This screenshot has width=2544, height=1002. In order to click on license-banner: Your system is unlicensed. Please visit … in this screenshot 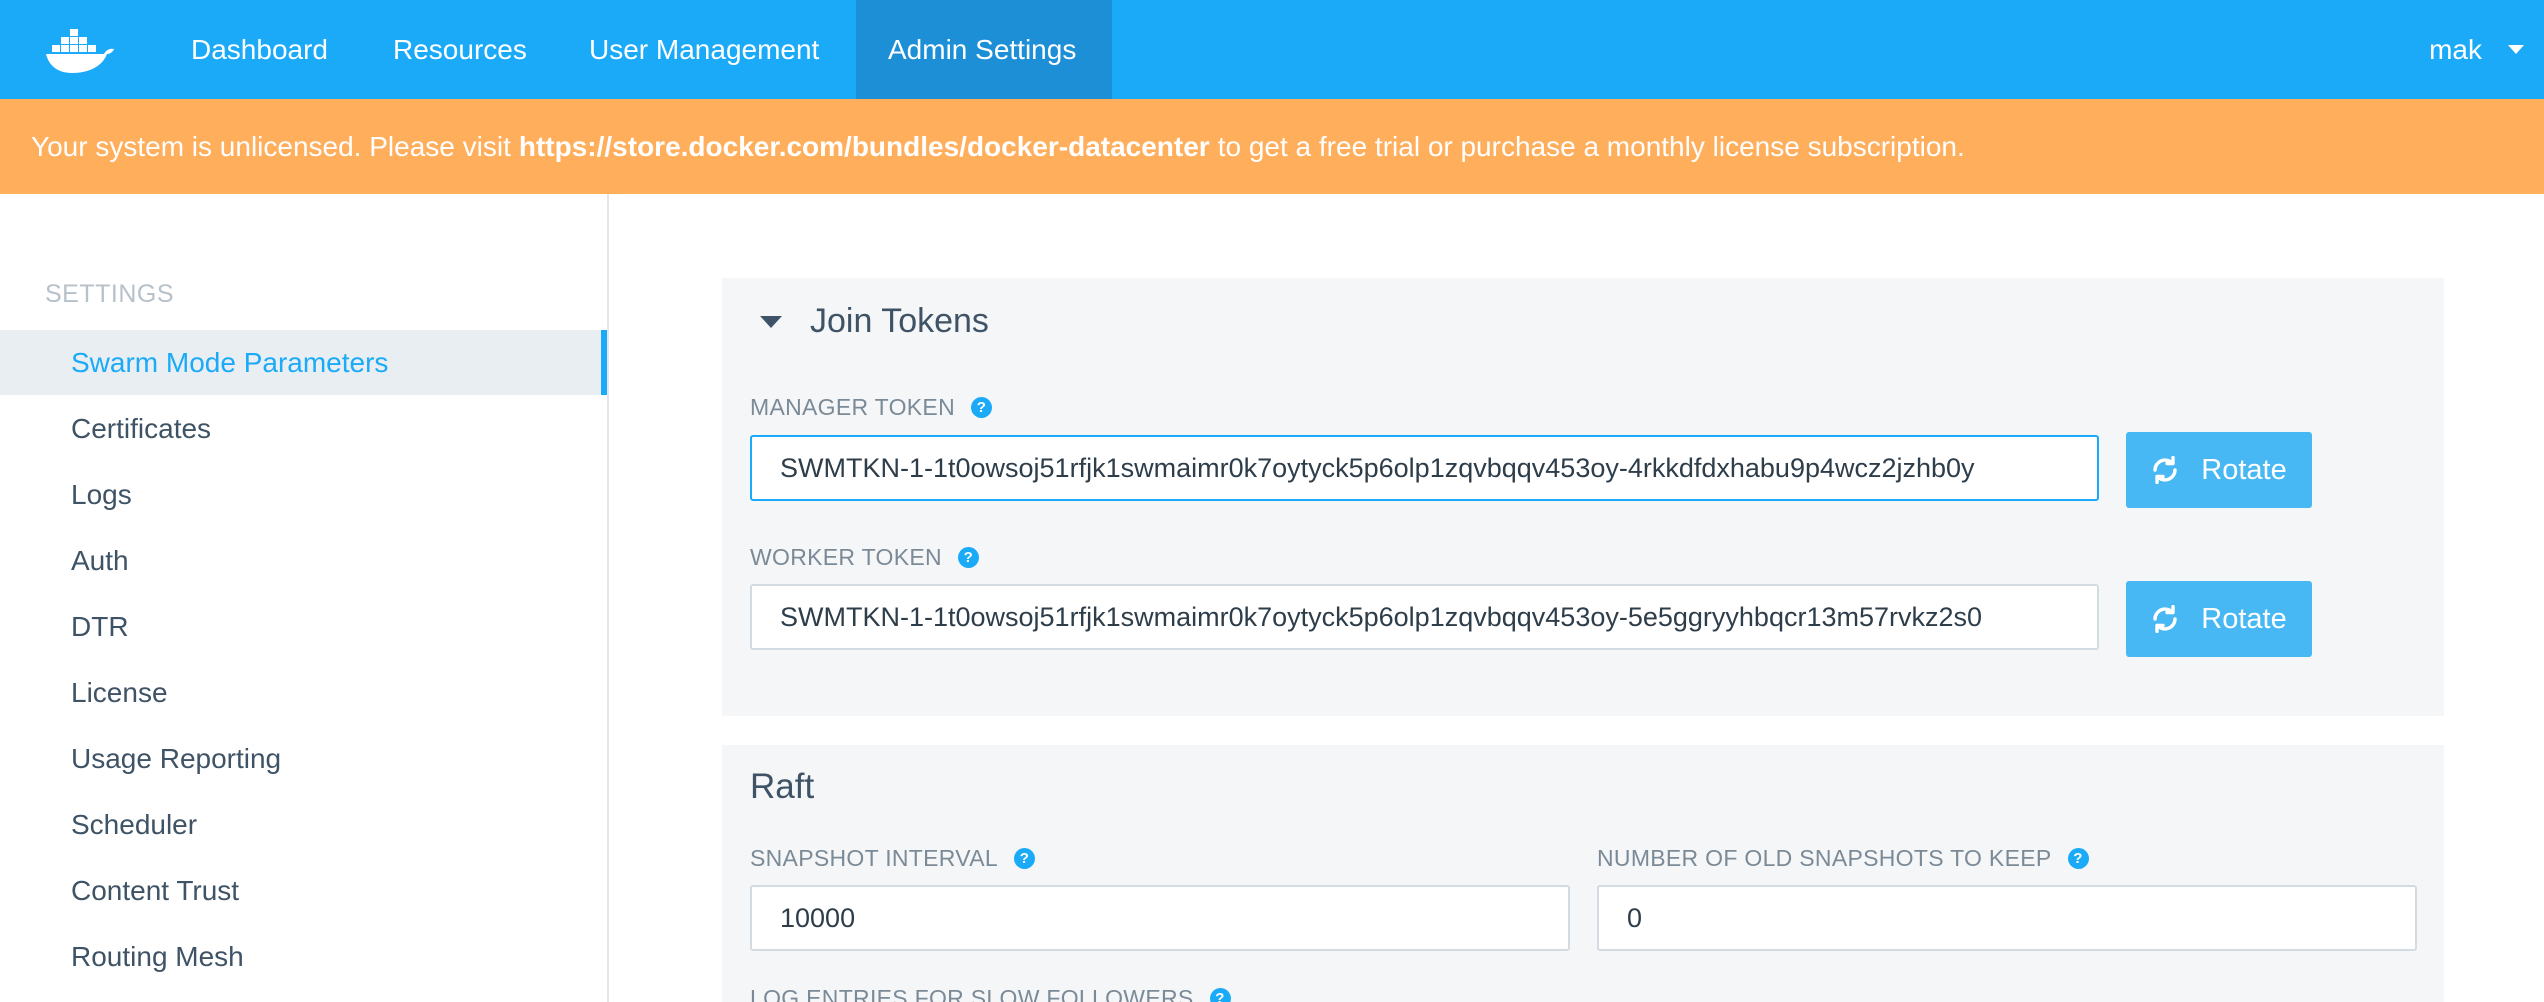, I will do `click(1272, 146)`.